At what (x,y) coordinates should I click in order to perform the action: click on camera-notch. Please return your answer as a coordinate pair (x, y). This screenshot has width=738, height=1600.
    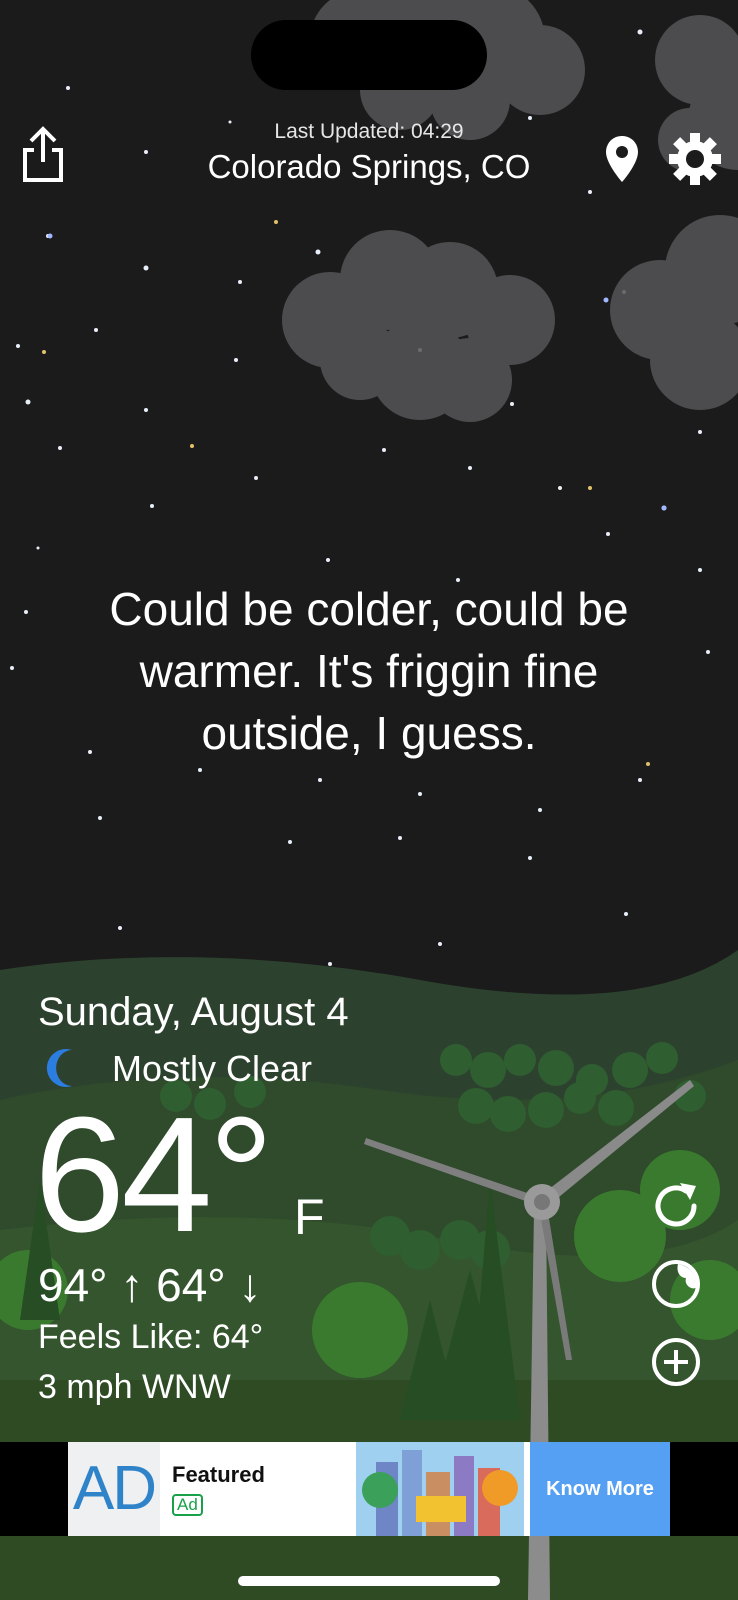
    Looking at the image, I should click on (369, 55).